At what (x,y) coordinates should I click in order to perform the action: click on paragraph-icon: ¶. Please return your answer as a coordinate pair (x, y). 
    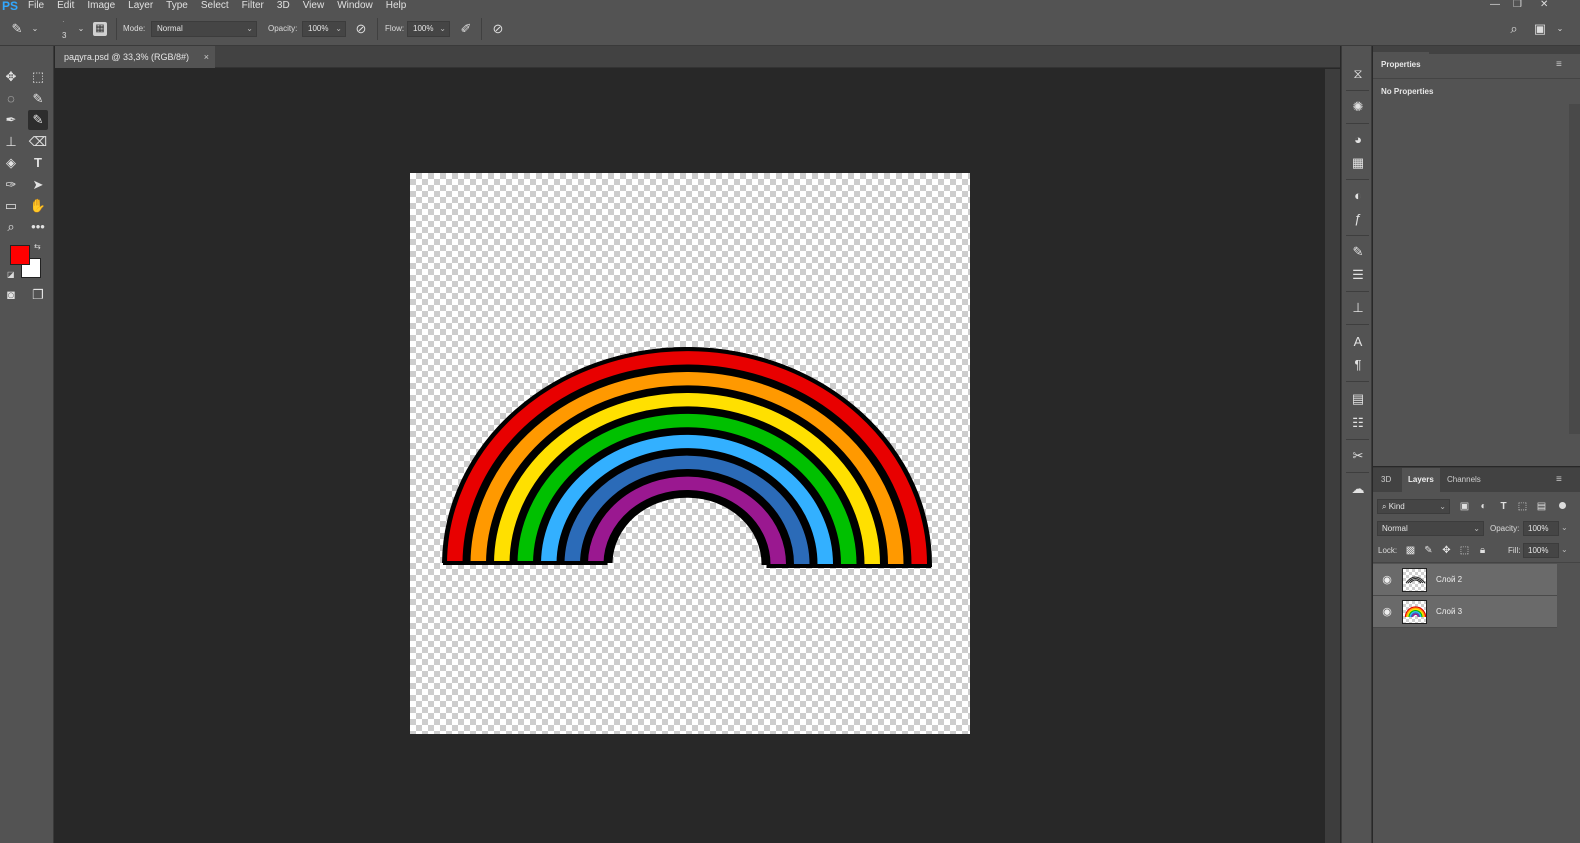
    Looking at the image, I should click on (1358, 365).